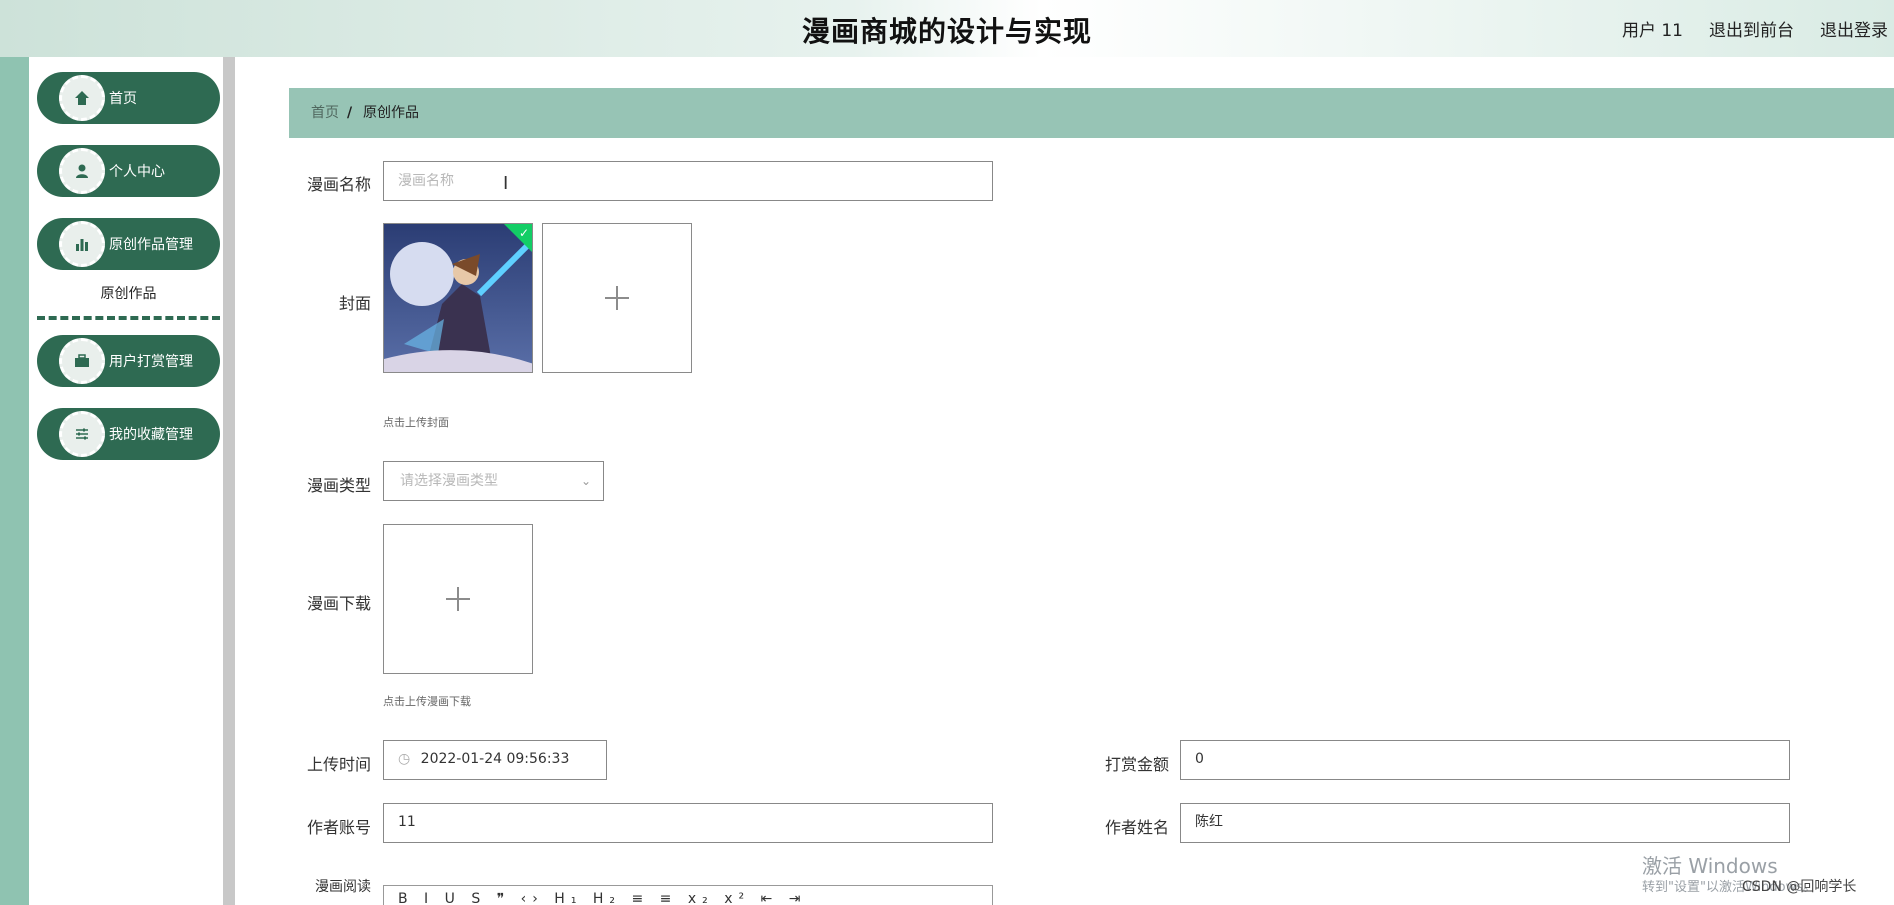 The height and width of the screenshot is (905, 1894). Describe the element at coordinates (325, 113) in the screenshot. I see `breadcrumb-home: 首页` at that location.